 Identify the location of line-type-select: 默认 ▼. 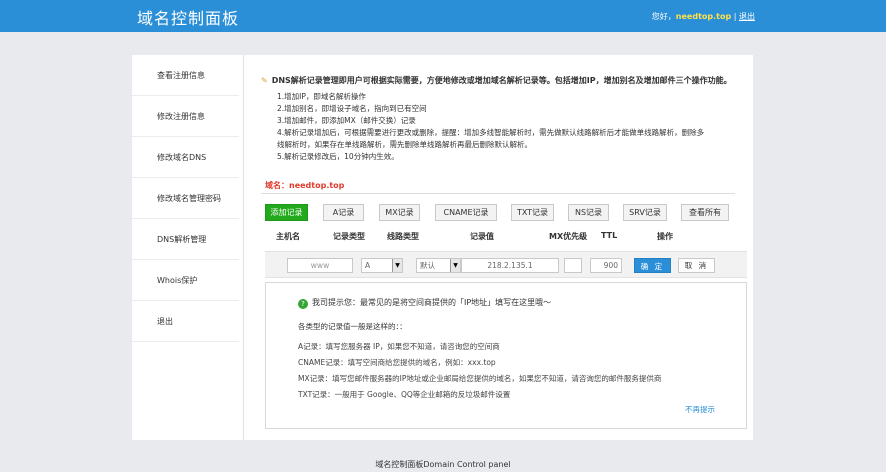
(438, 265).